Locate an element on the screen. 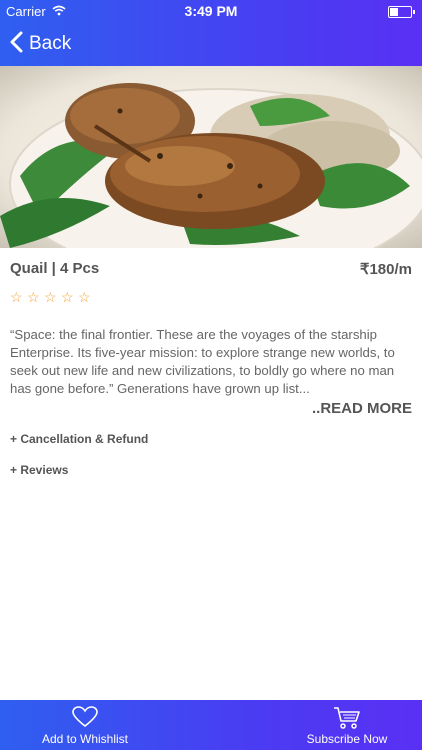 This screenshot has width=422, height=750. add-to-wishlist-button: Add to Whishlist is located at coordinates (85, 725).